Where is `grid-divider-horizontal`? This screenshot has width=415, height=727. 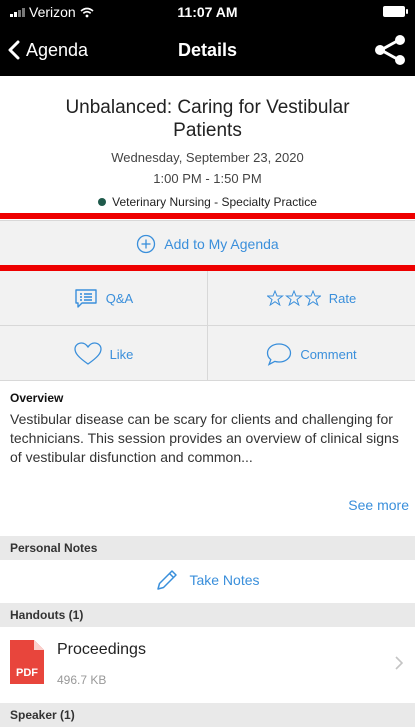 grid-divider-horizontal is located at coordinates (207, 325).